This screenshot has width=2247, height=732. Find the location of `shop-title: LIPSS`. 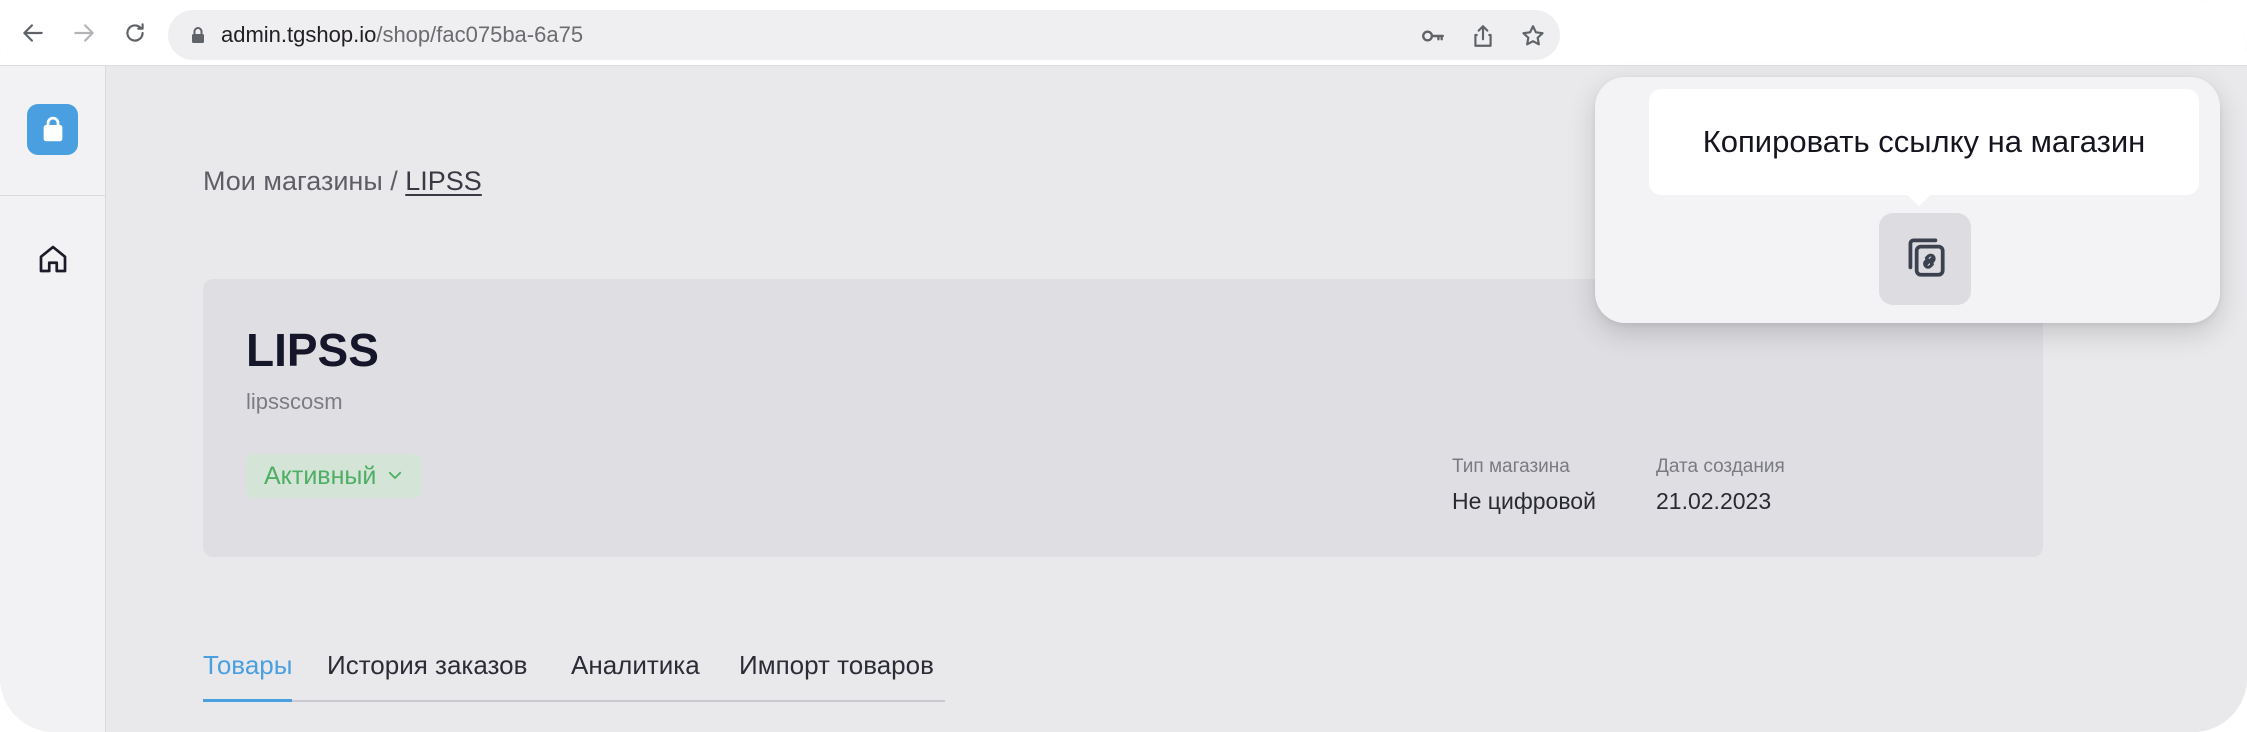

shop-title: LIPSS is located at coordinates (312, 350).